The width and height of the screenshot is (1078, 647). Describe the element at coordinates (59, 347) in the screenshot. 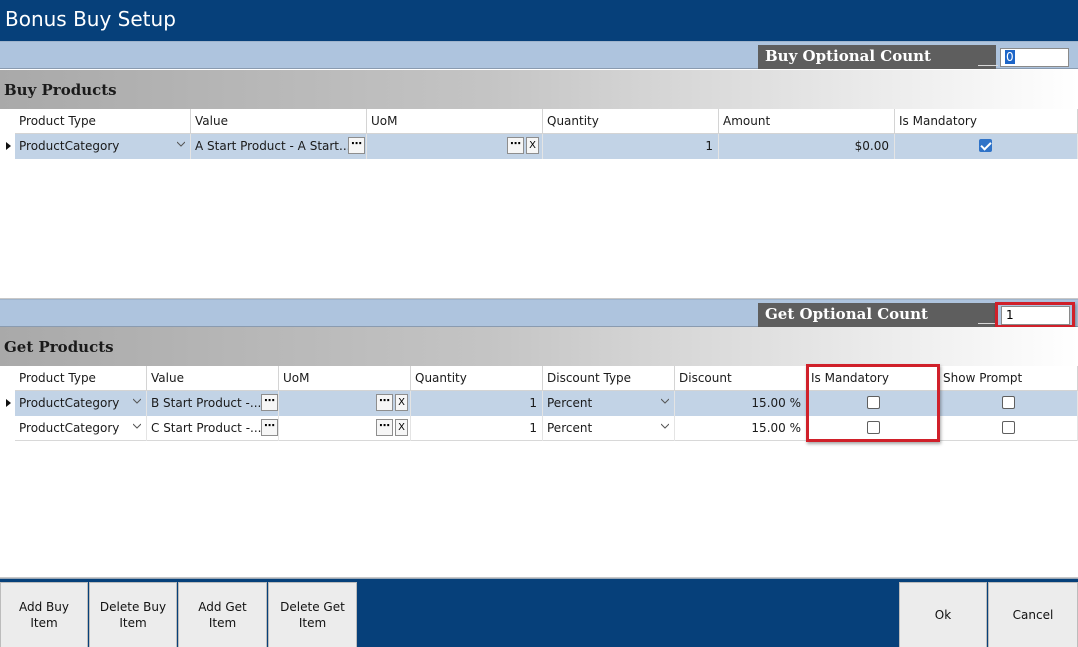

I see `get-products-title: Get Products` at that location.